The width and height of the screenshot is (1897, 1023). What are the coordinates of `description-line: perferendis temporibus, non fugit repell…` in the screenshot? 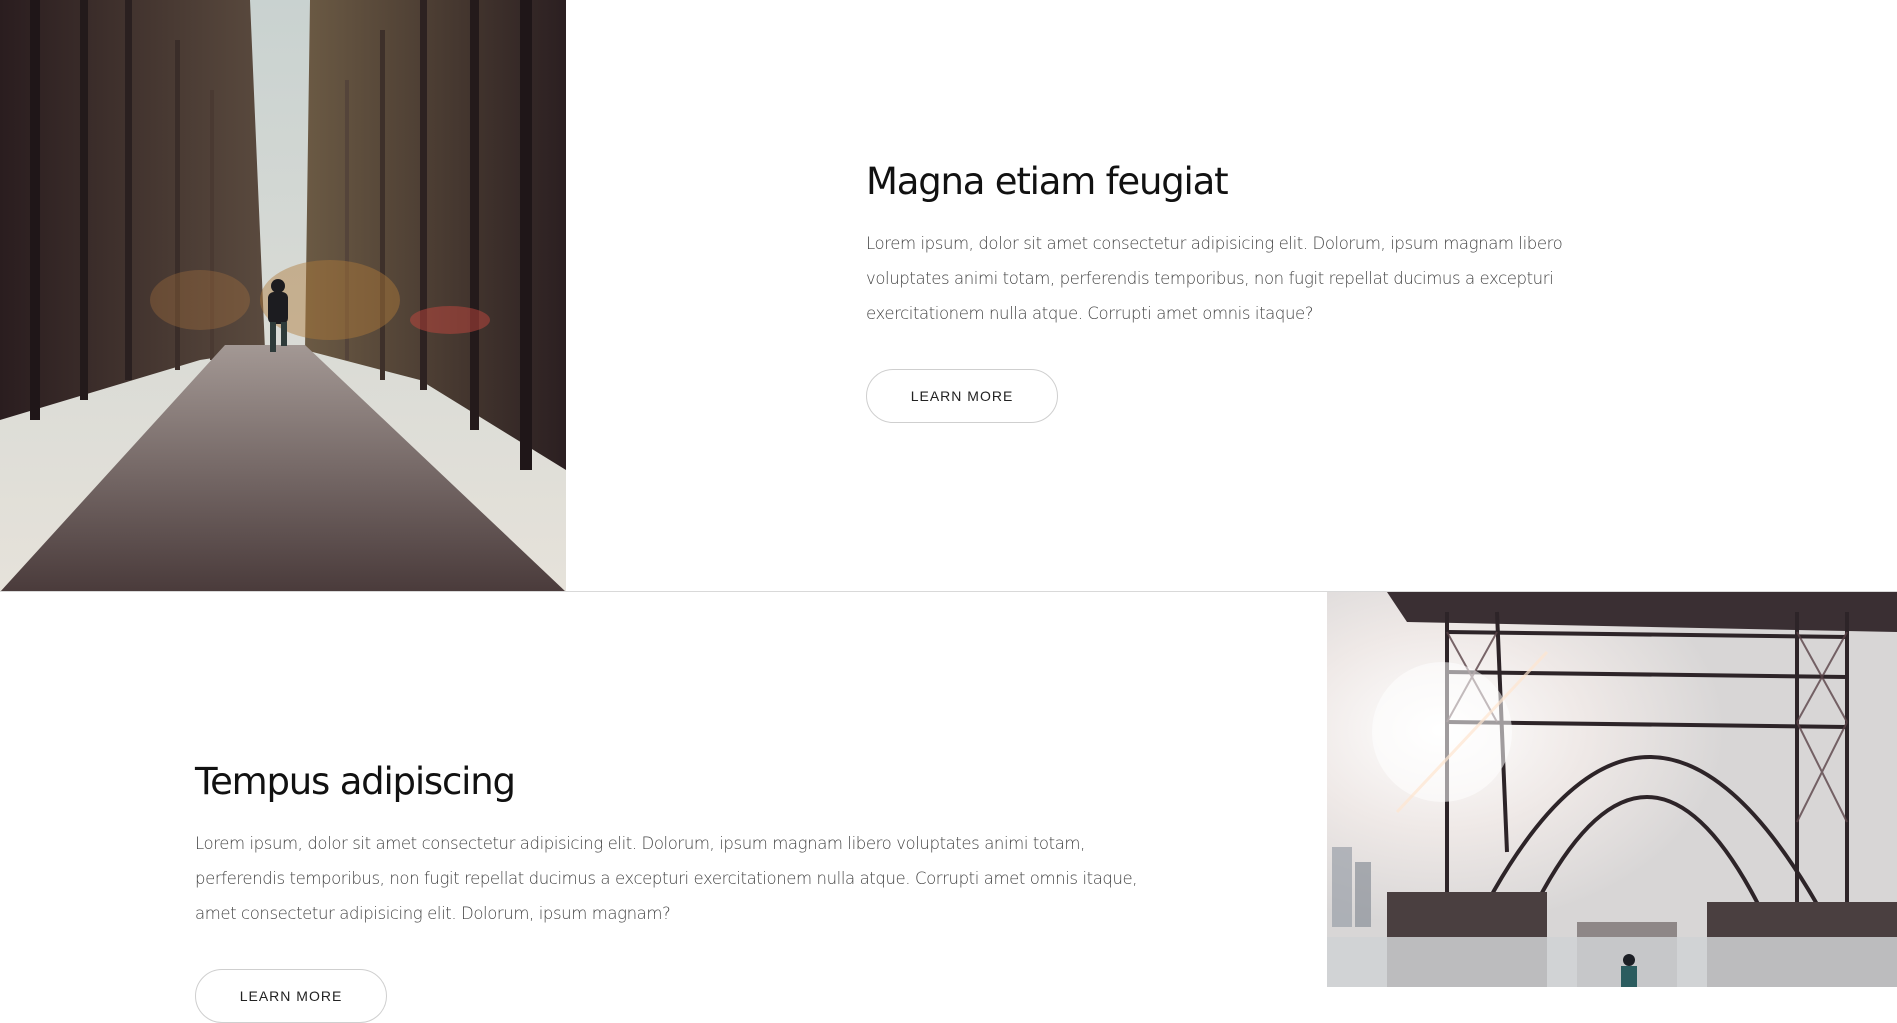 It's located at (666, 878).